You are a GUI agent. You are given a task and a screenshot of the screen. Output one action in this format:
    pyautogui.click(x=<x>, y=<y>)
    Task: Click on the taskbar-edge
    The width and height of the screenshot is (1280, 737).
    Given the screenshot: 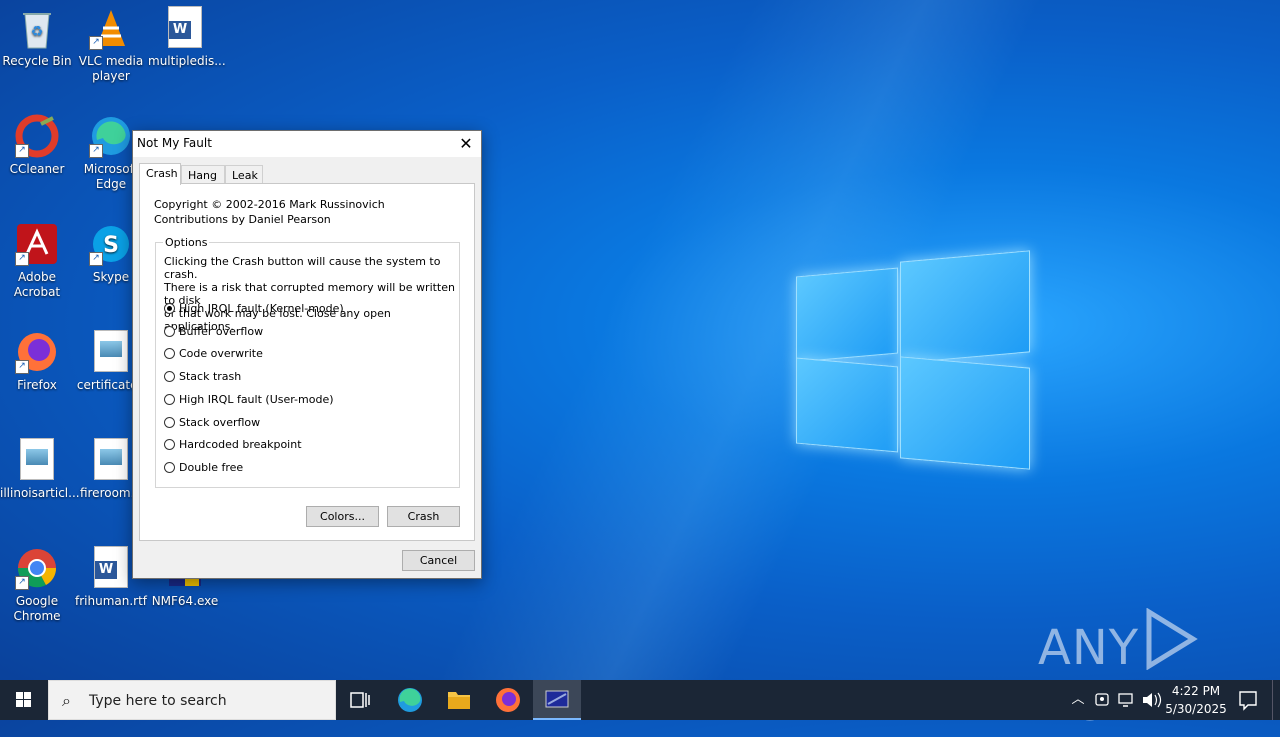 What is the action you would take?
    pyautogui.click(x=410, y=700)
    